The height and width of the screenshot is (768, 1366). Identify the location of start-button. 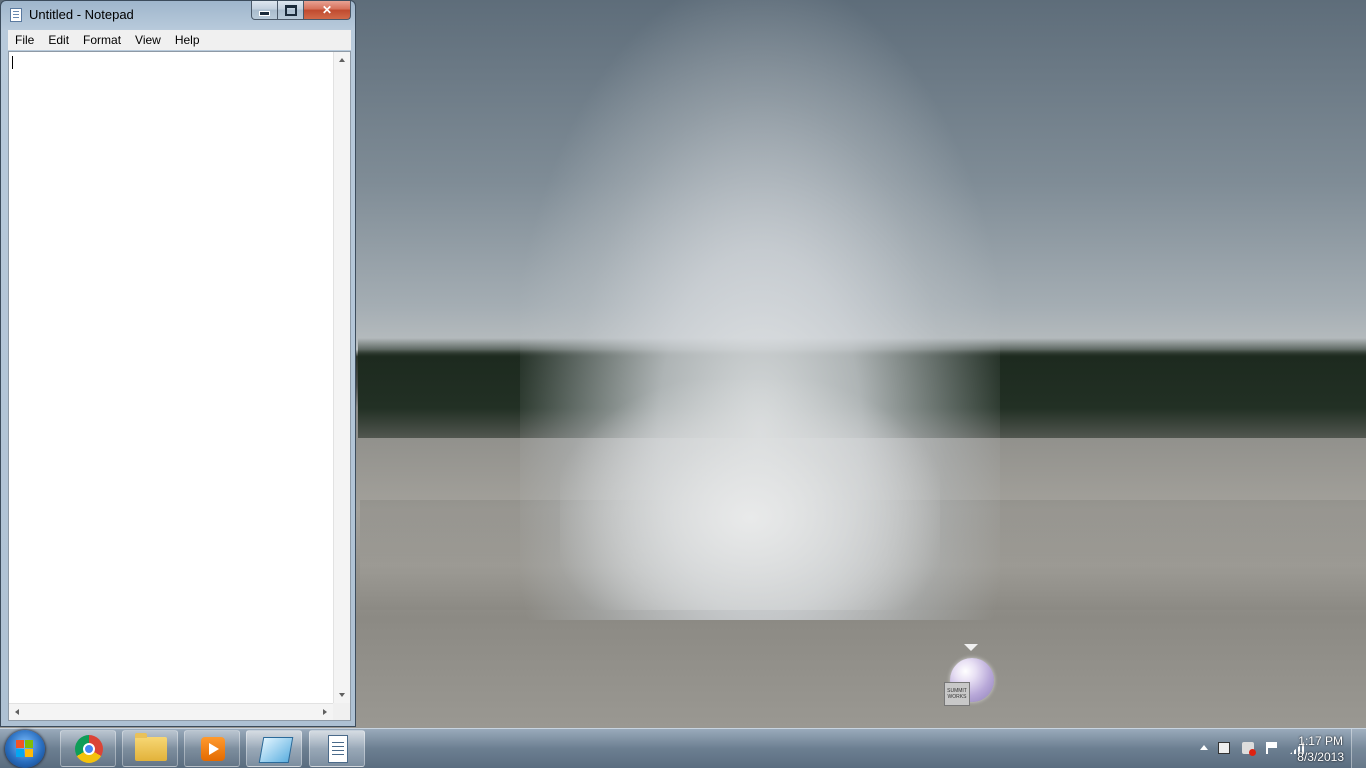
(25, 749).